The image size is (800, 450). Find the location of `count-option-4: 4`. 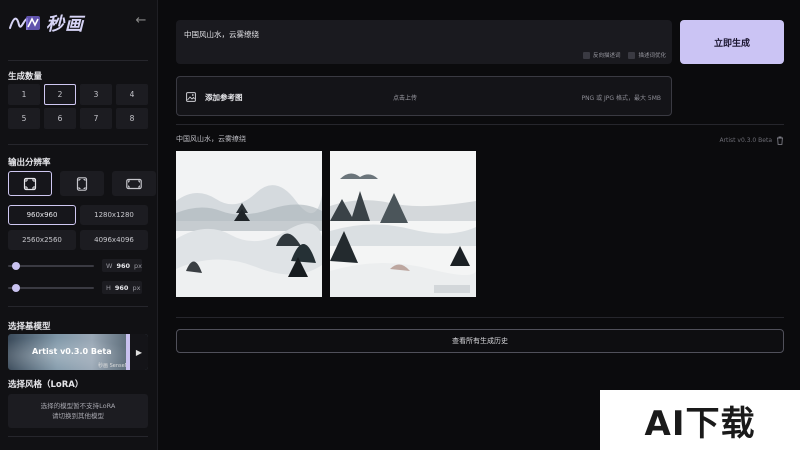

count-option-4: 4 is located at coordinates (132, 94).